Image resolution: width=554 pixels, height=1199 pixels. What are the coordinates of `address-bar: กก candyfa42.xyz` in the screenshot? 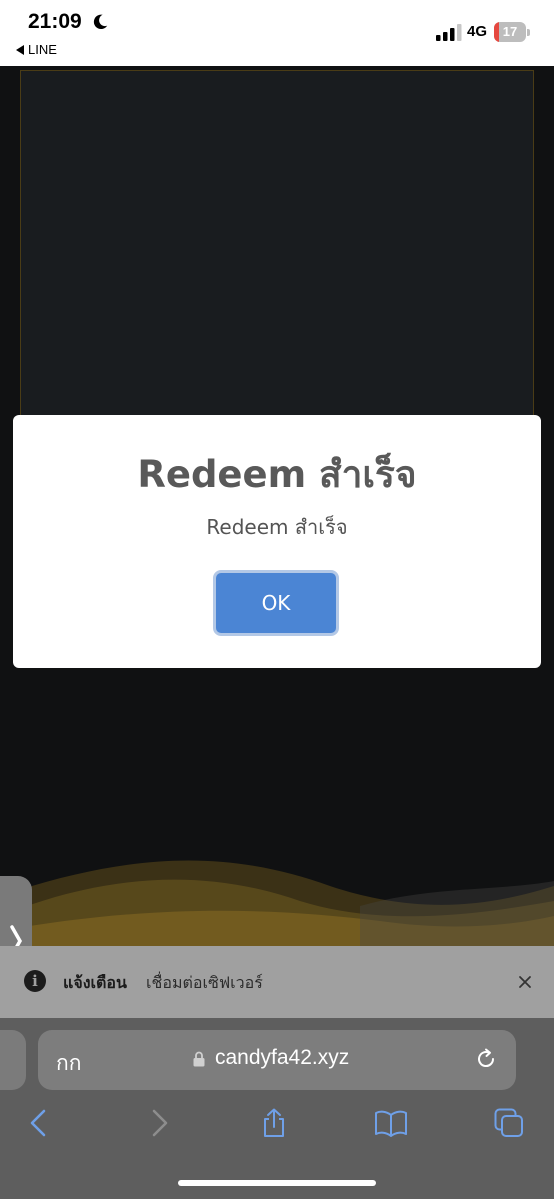 It's located at (277, 1060).